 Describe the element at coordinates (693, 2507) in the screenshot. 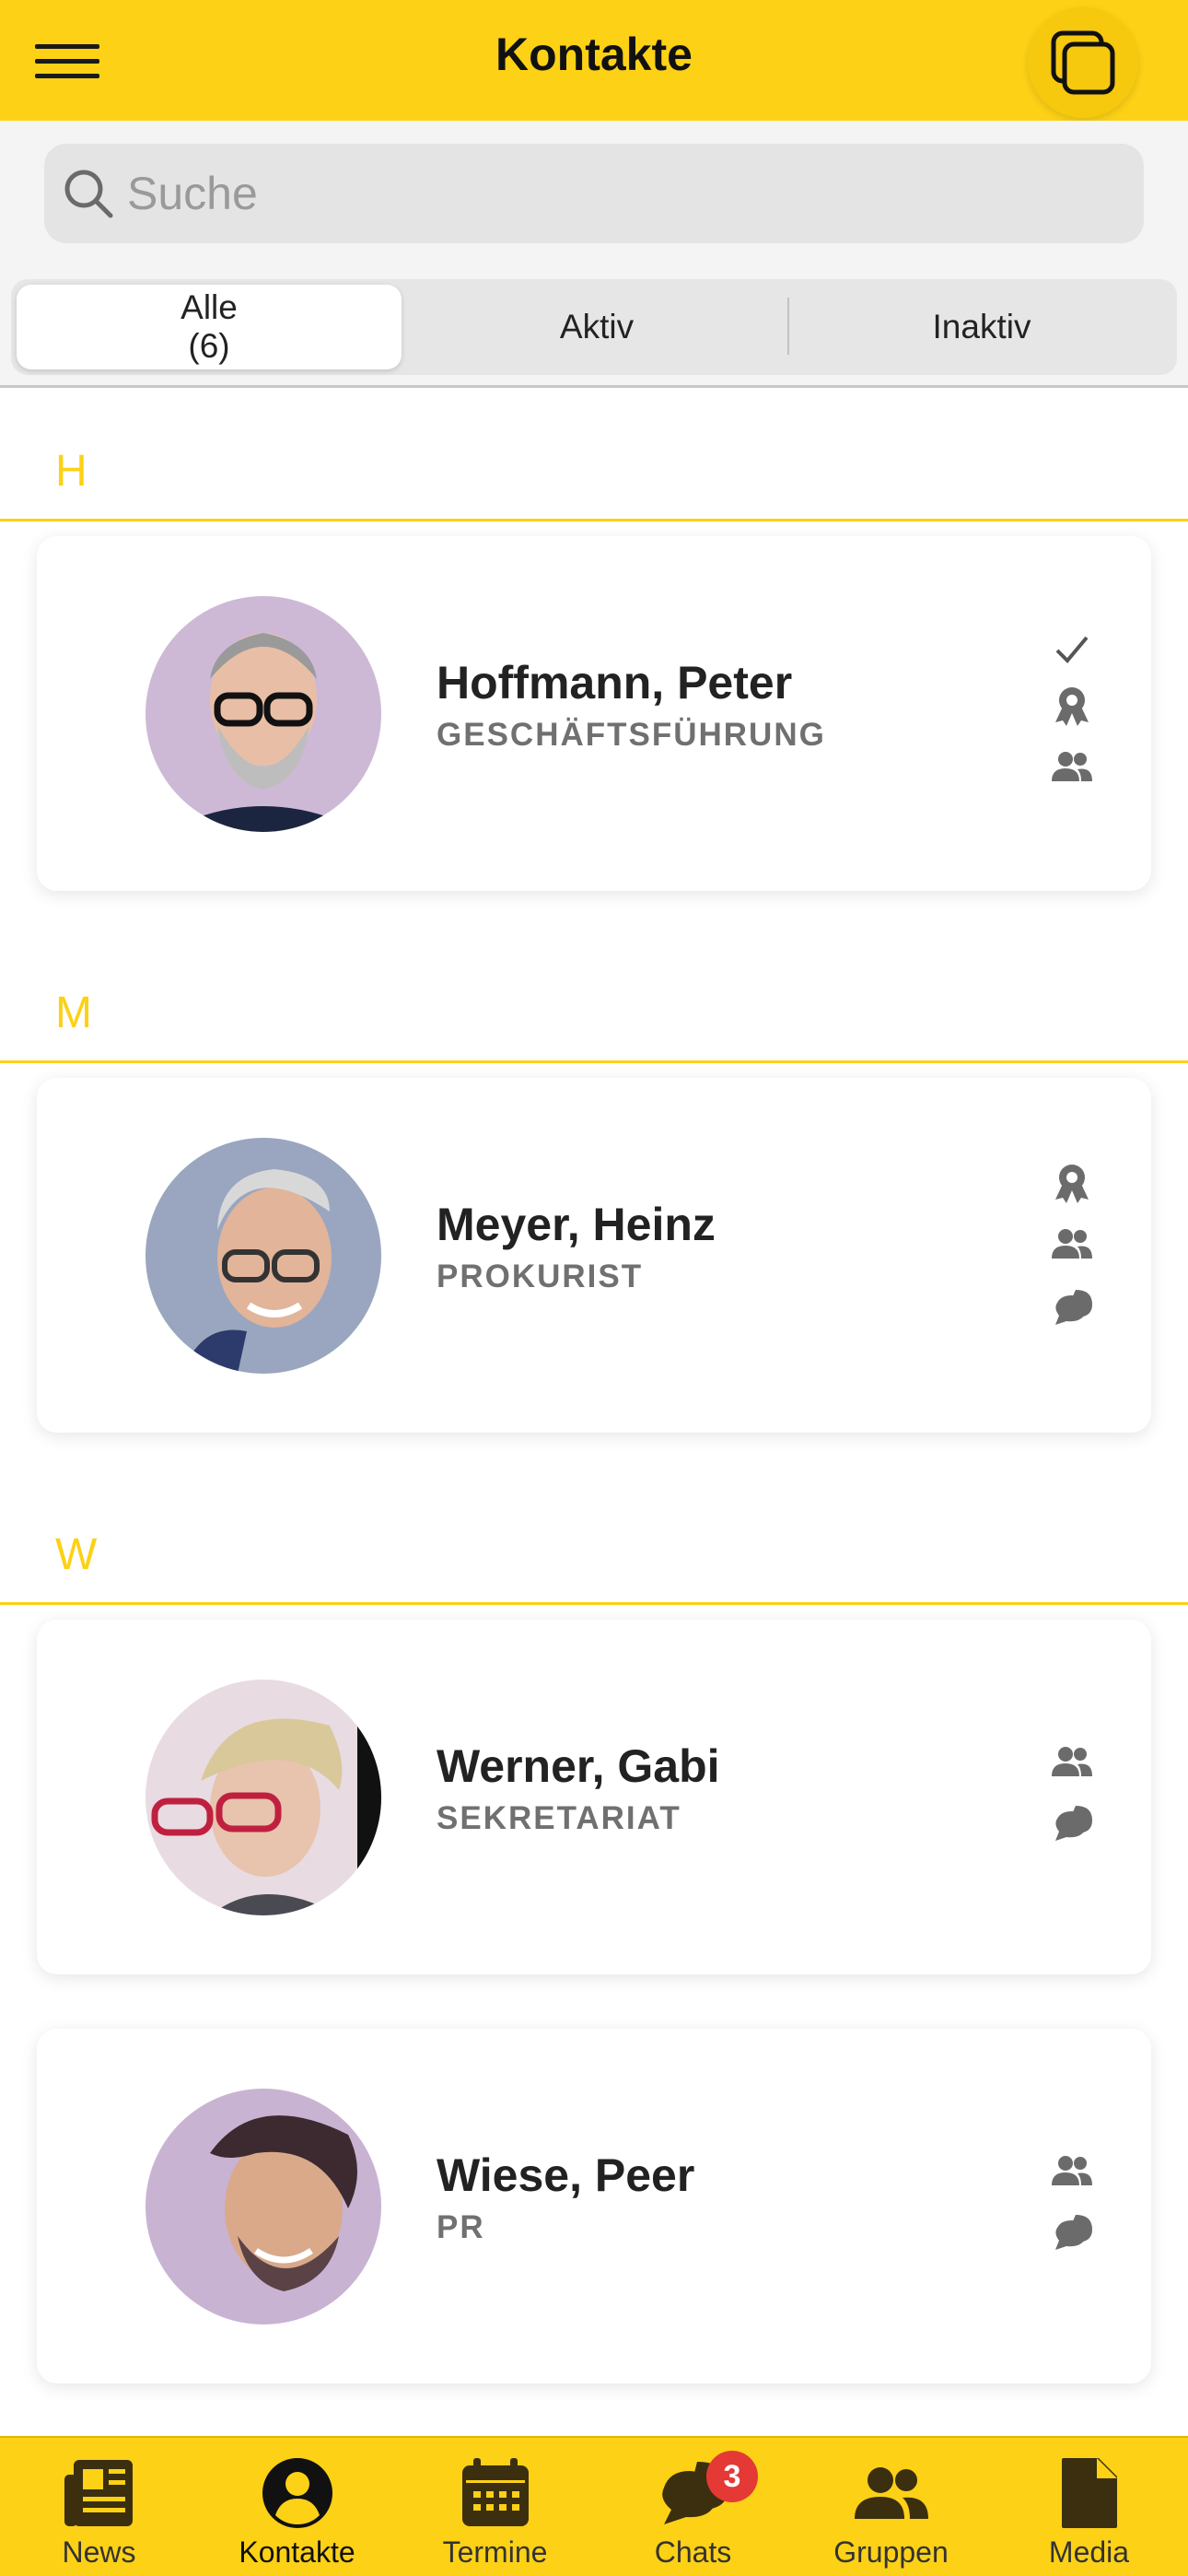

I see `tab-chats: 3 Chats` at that location.